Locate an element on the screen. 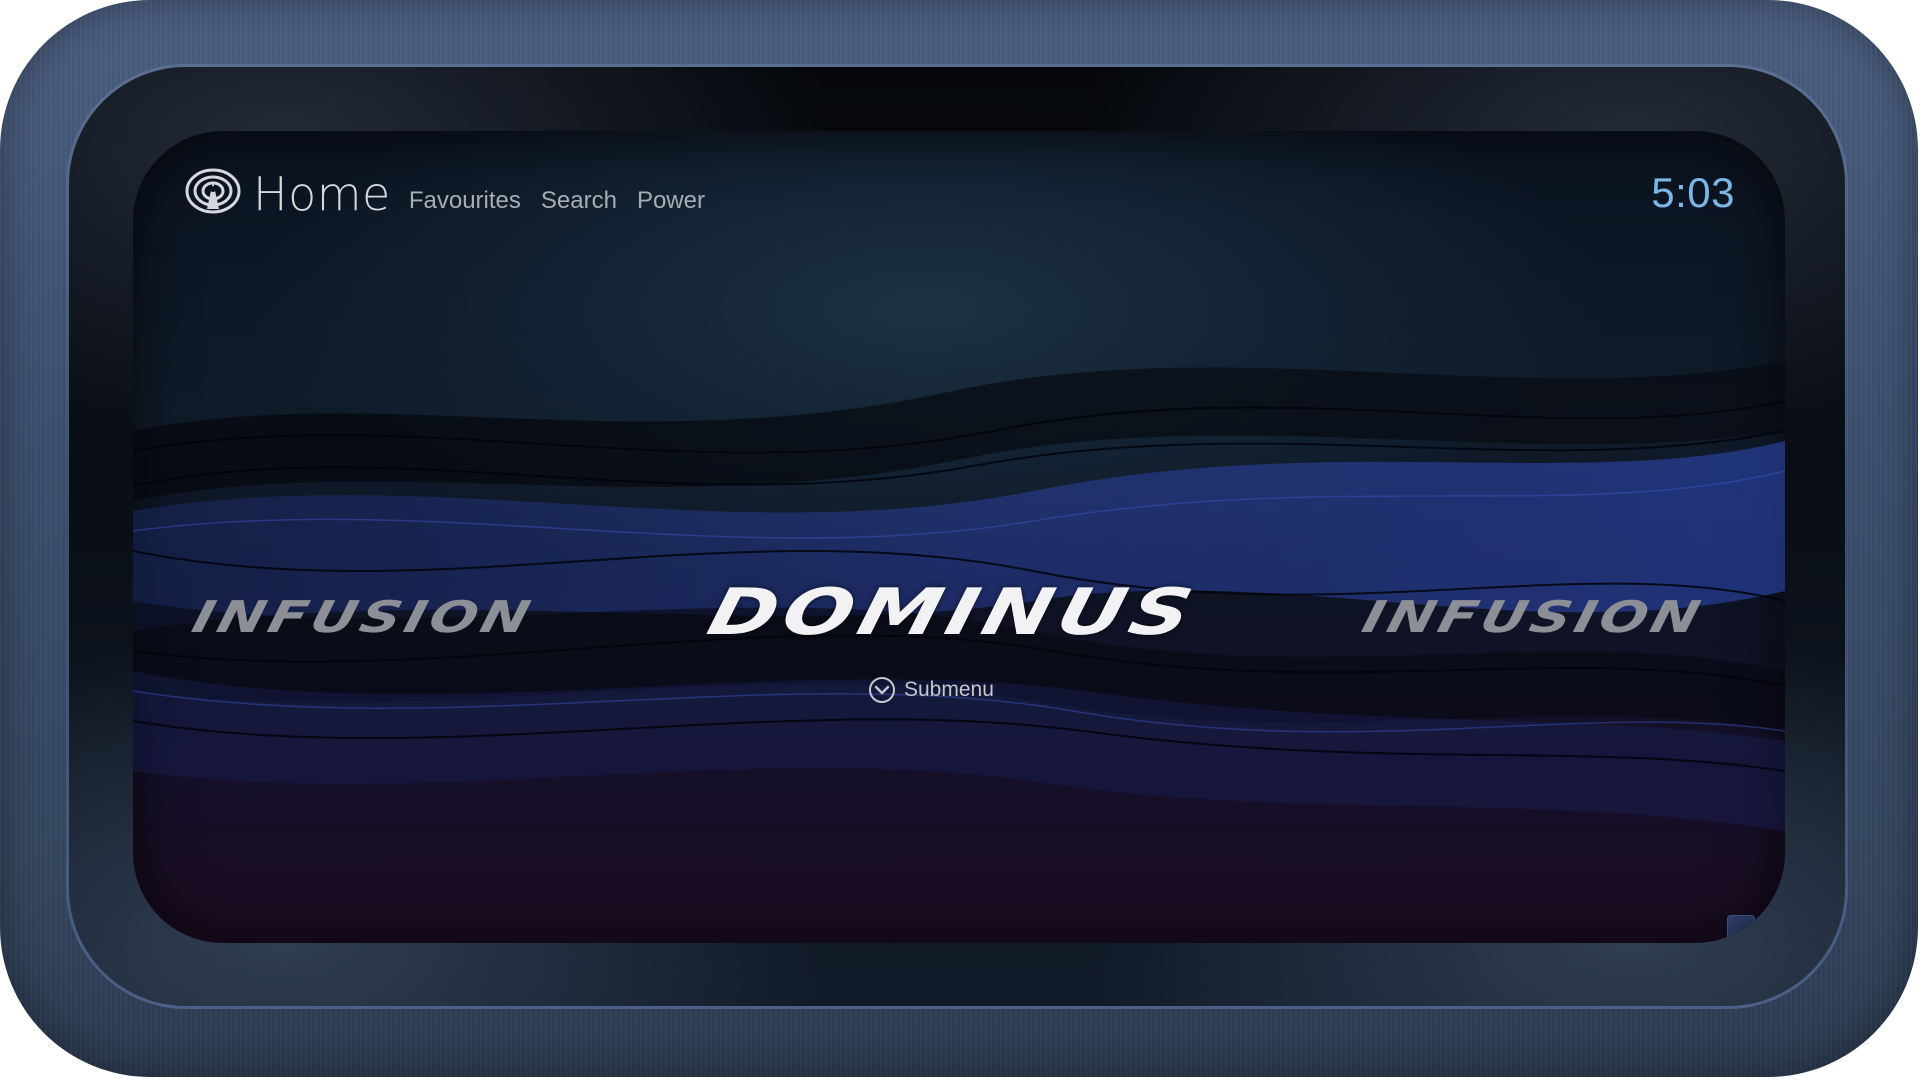 The image size is (1920, 1080). submenu-label: Submenu is located at coordinates (949, 689).